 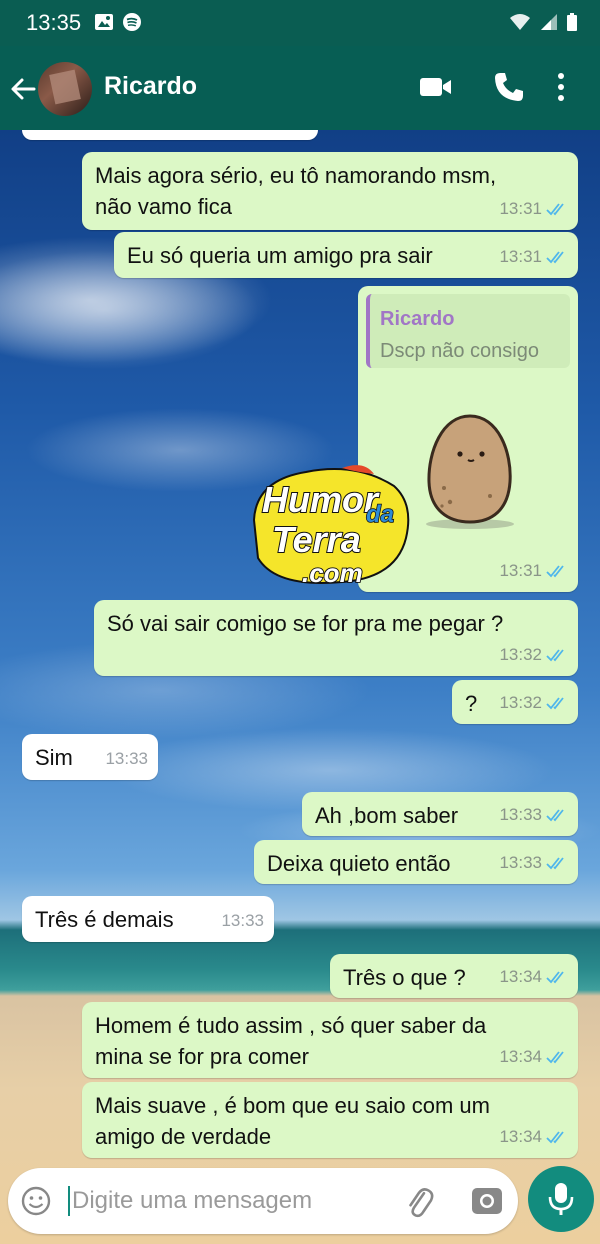 I want to click on message-bubble-partial, so click(x=170, y=135).